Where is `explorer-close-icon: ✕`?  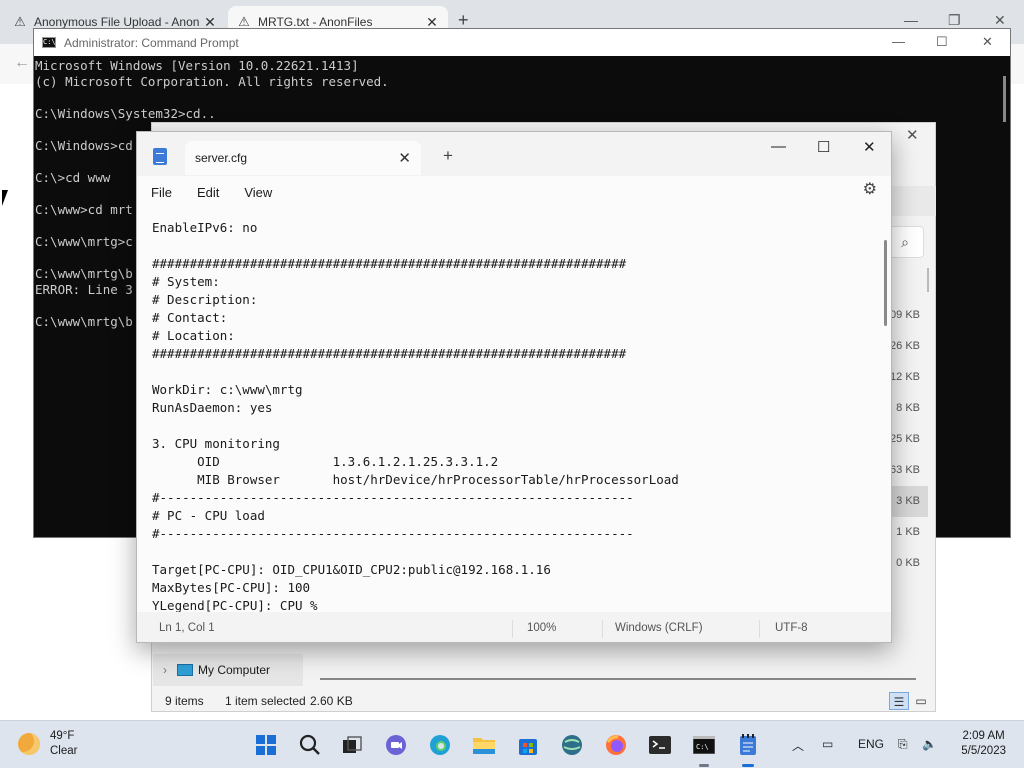
explorer-close-icon: ✕ is located at coordinates (912, 135).